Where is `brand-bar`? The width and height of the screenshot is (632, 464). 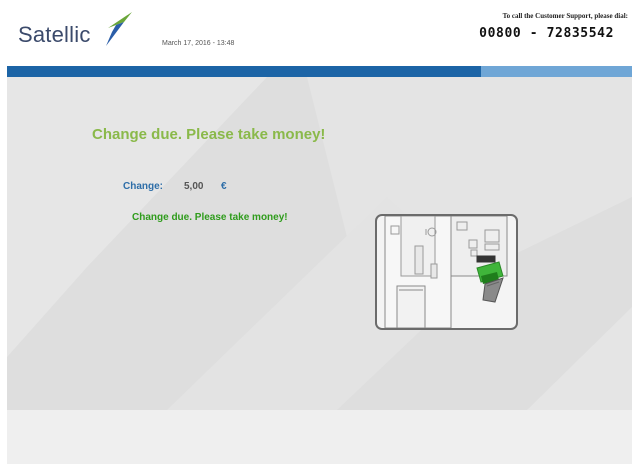
brand-bar is located at coordinates (244, 71).